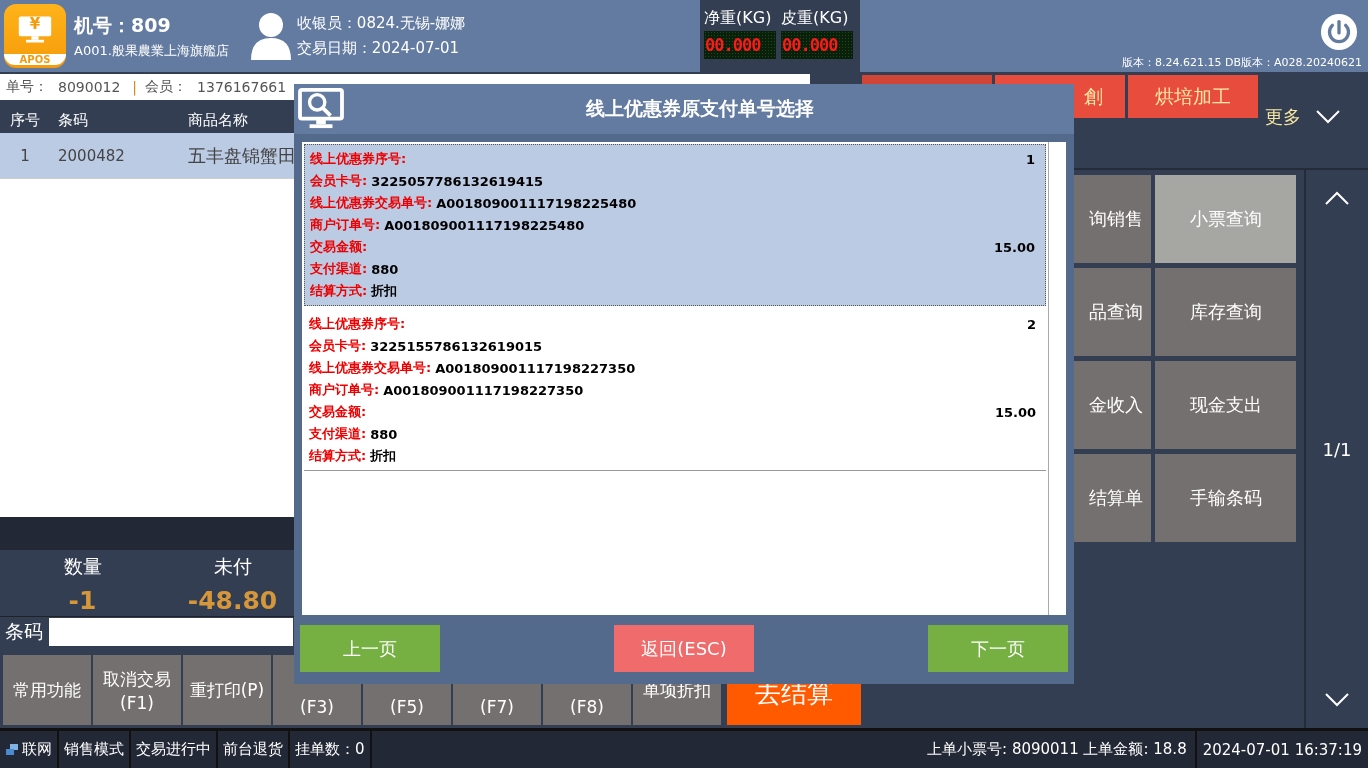 The height and width of the screenshot is (768, 1368). I want to click on table-cell-text: 1, so click(25, 155).